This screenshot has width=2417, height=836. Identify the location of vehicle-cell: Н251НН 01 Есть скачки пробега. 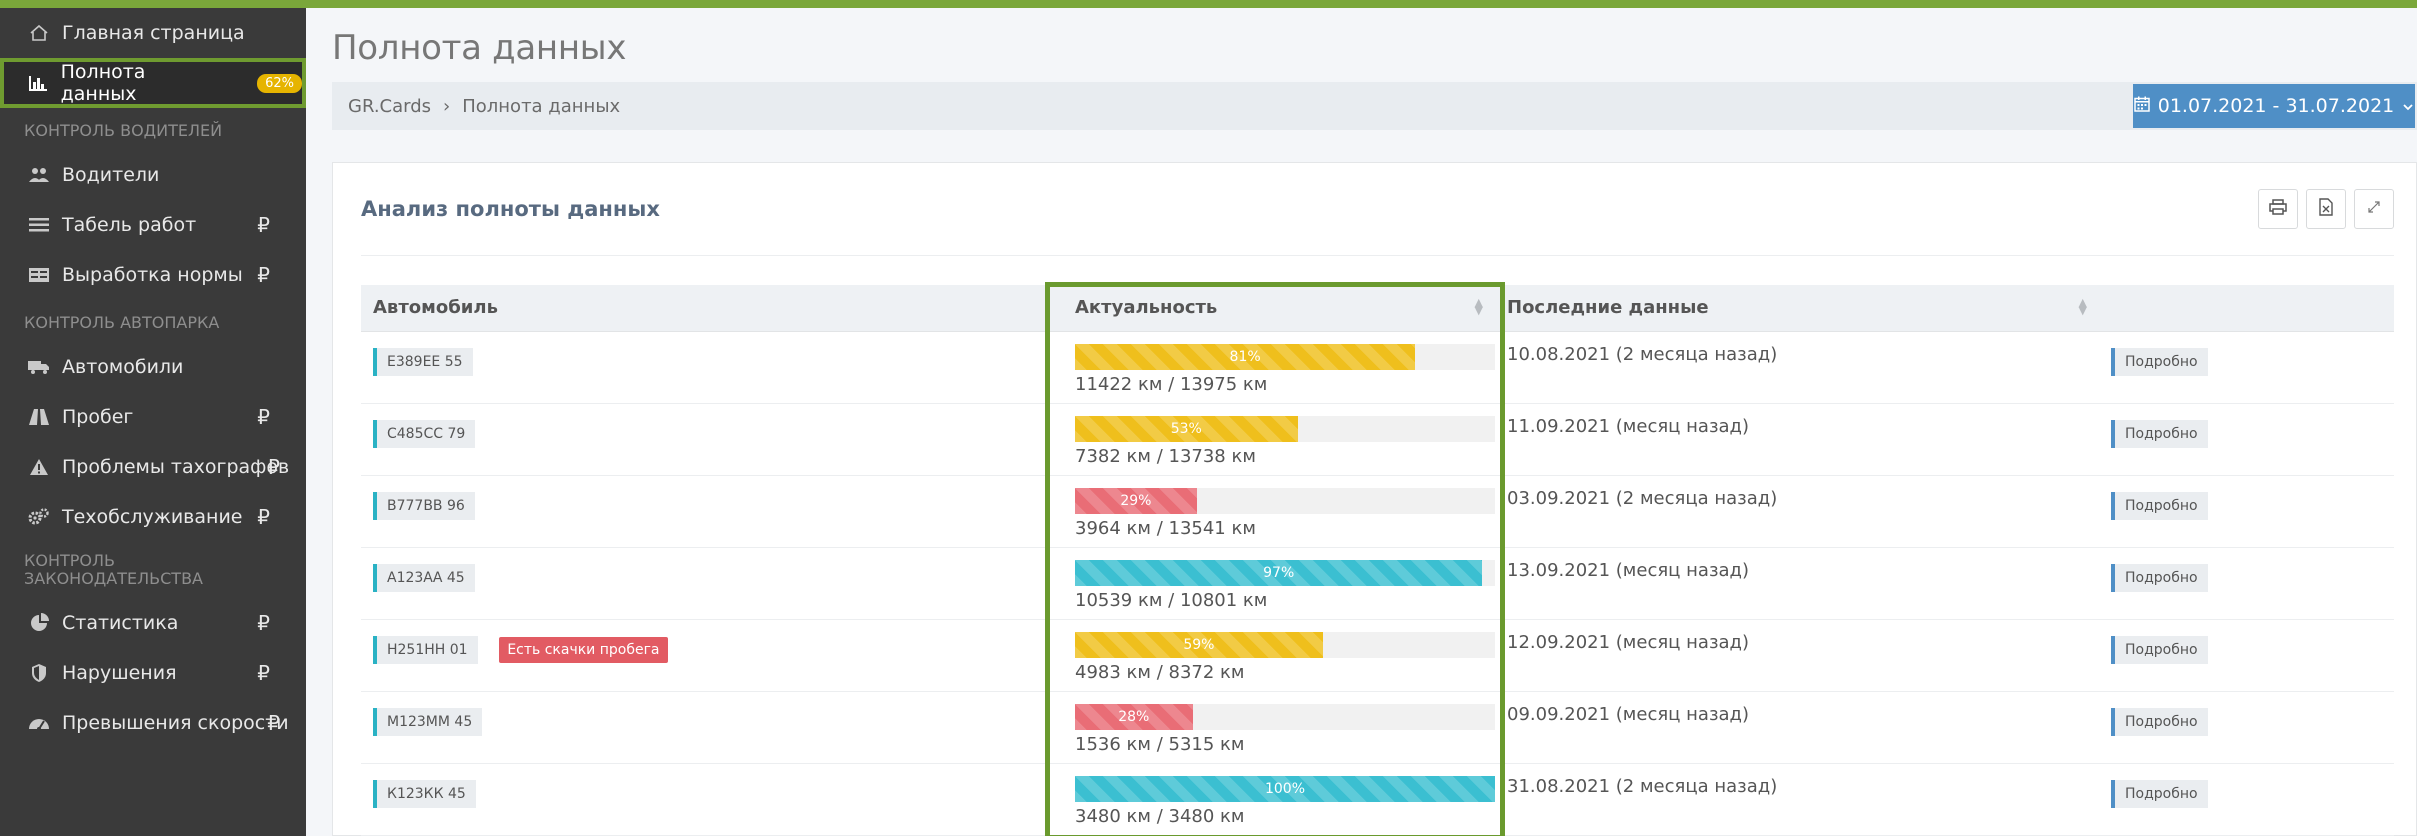
(712, 655).